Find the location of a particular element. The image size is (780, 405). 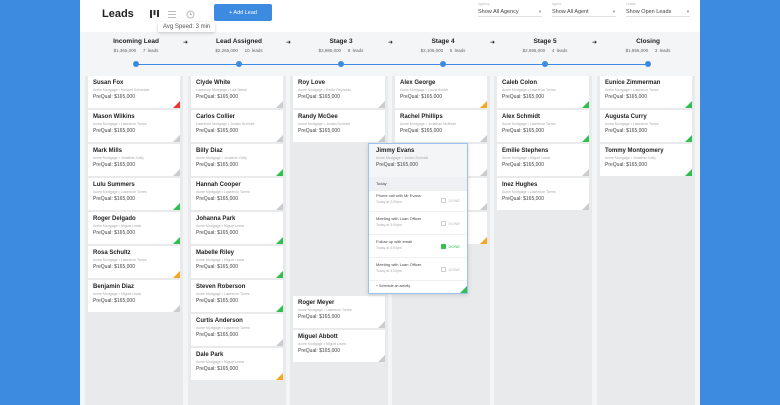

agent-filter: Agent Show All Agent ▼ is located at coordinates (584, 9).